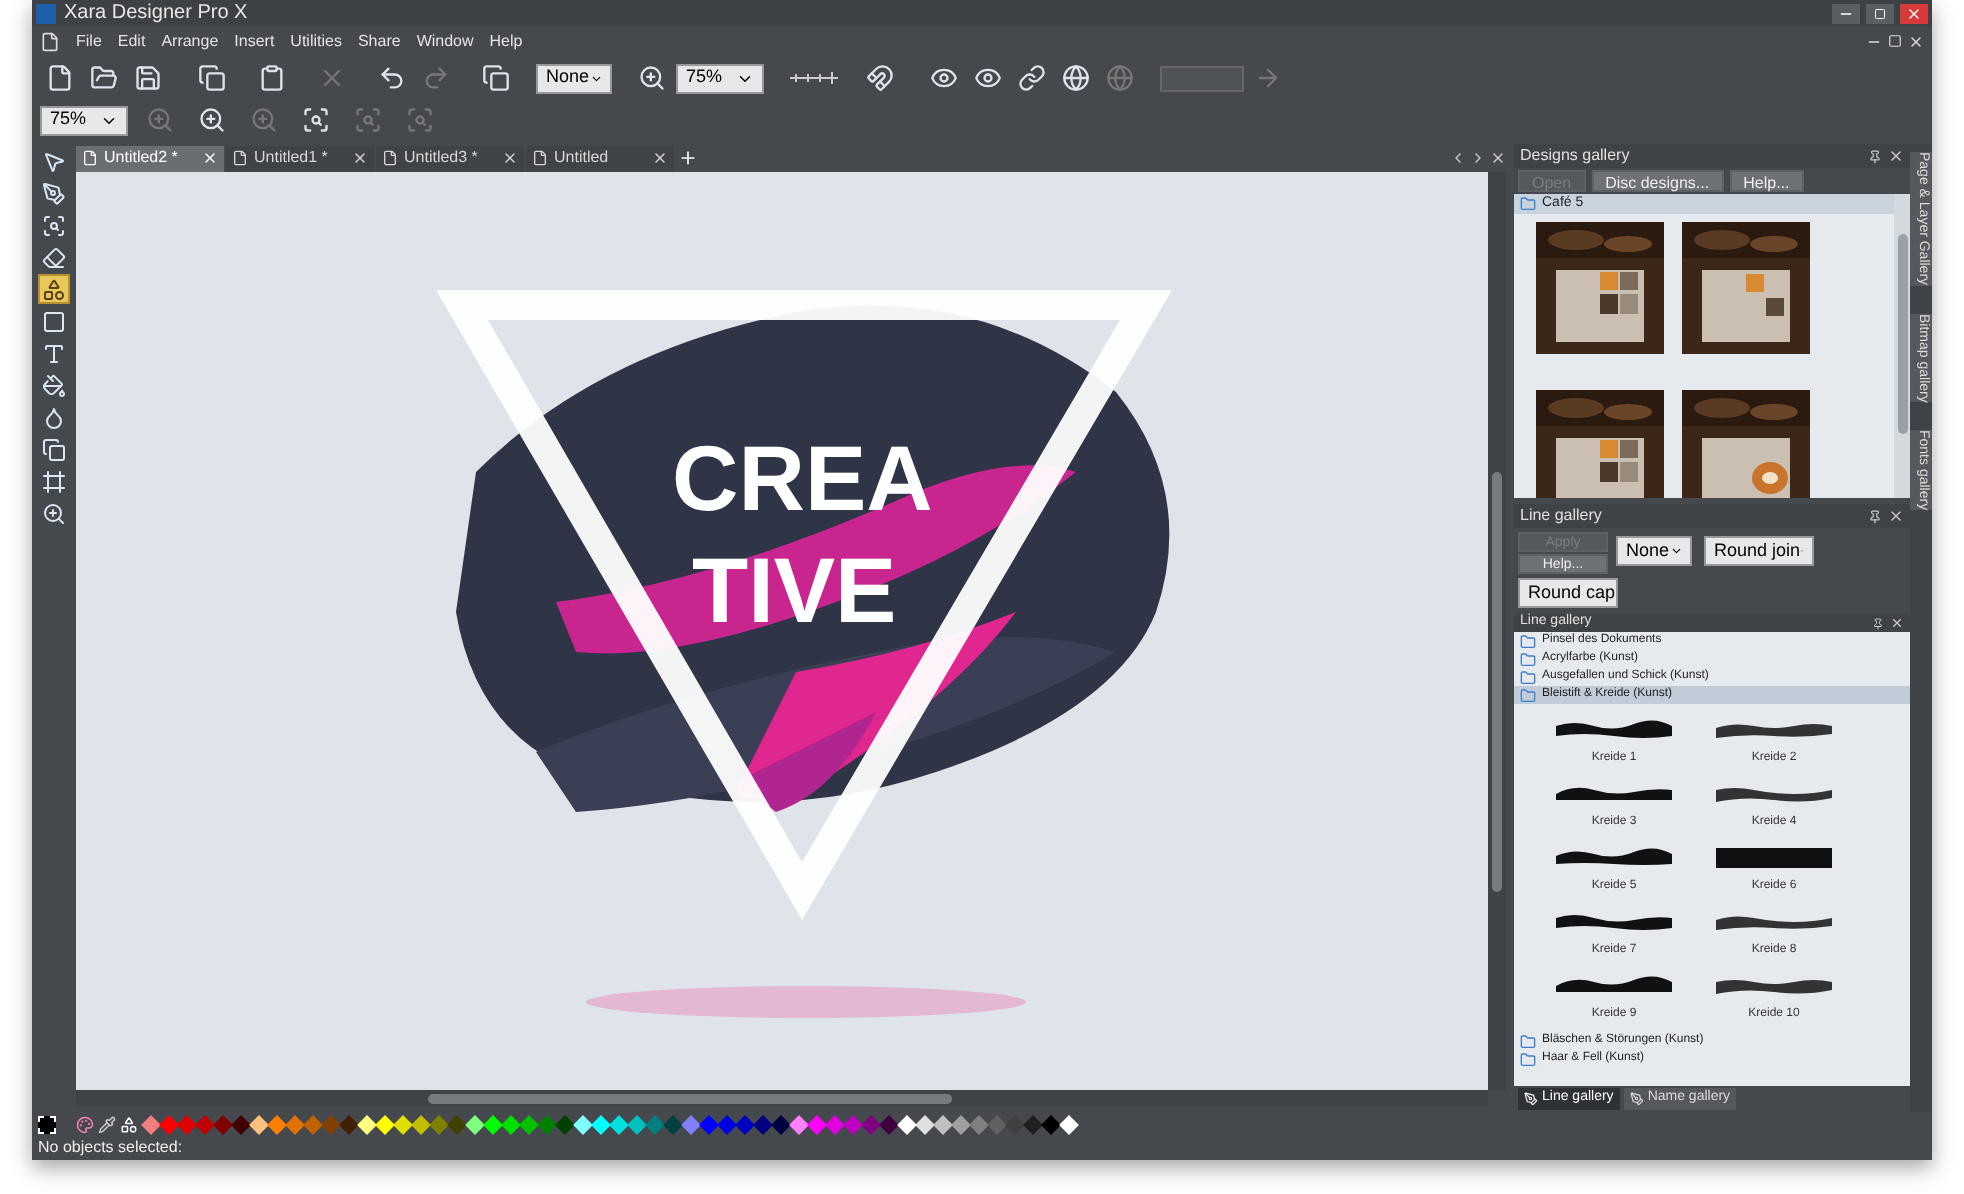 This screenshot has height=1194, width=1964. I want to click on menu-item: Edit, so click(131, 41).